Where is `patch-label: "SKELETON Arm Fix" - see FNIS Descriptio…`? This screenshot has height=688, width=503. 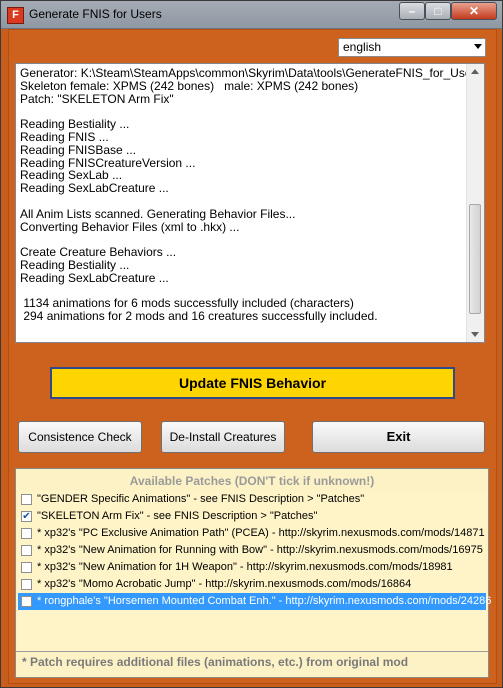 patch-label: "SKELETON Arm Fix" - see FNIS Descriptio… is located at coordinates (177, 516).